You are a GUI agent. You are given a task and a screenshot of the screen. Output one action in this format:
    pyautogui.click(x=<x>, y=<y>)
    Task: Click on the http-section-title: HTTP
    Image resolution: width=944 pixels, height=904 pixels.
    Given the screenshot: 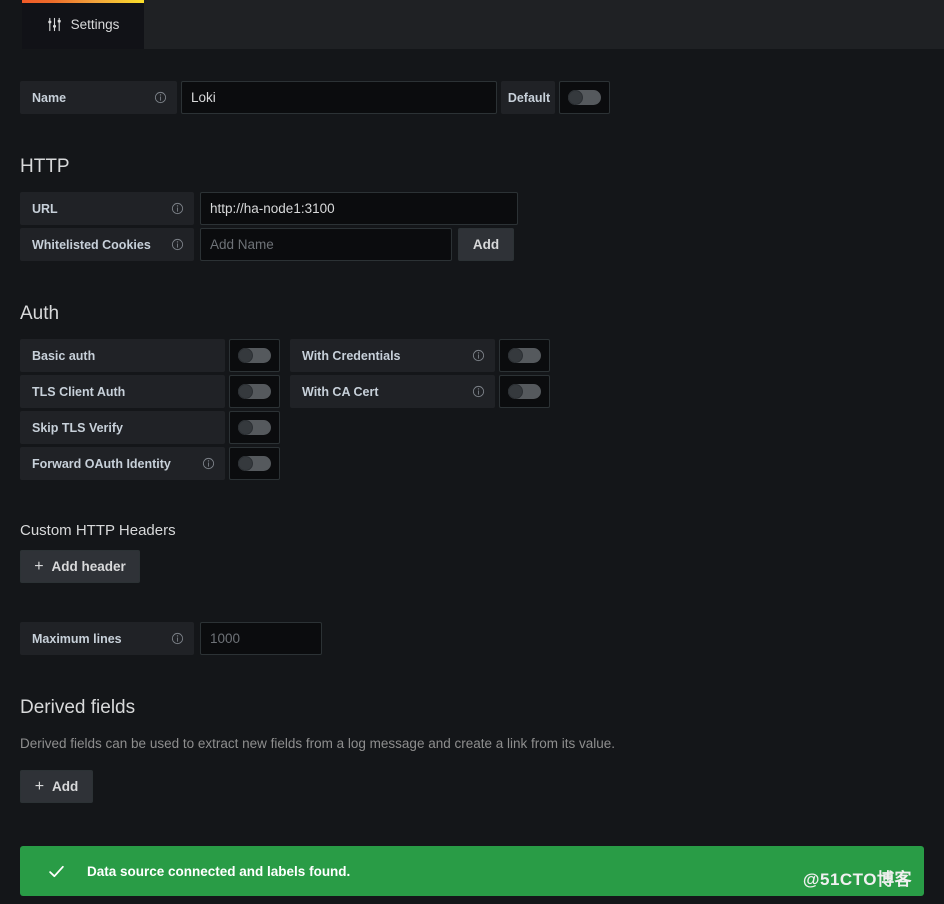 What is the action you would take?
    pyautogui.click(x=45, y=166)
    